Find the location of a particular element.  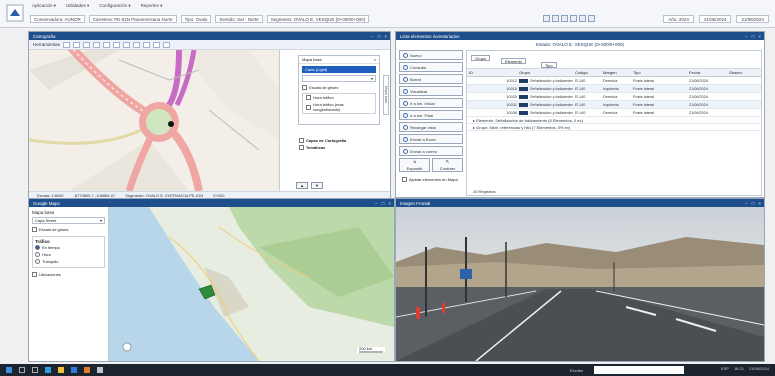

carretera-select: Carretera: PE-01N Panamericana Norte is located at coordinates (132, 19).